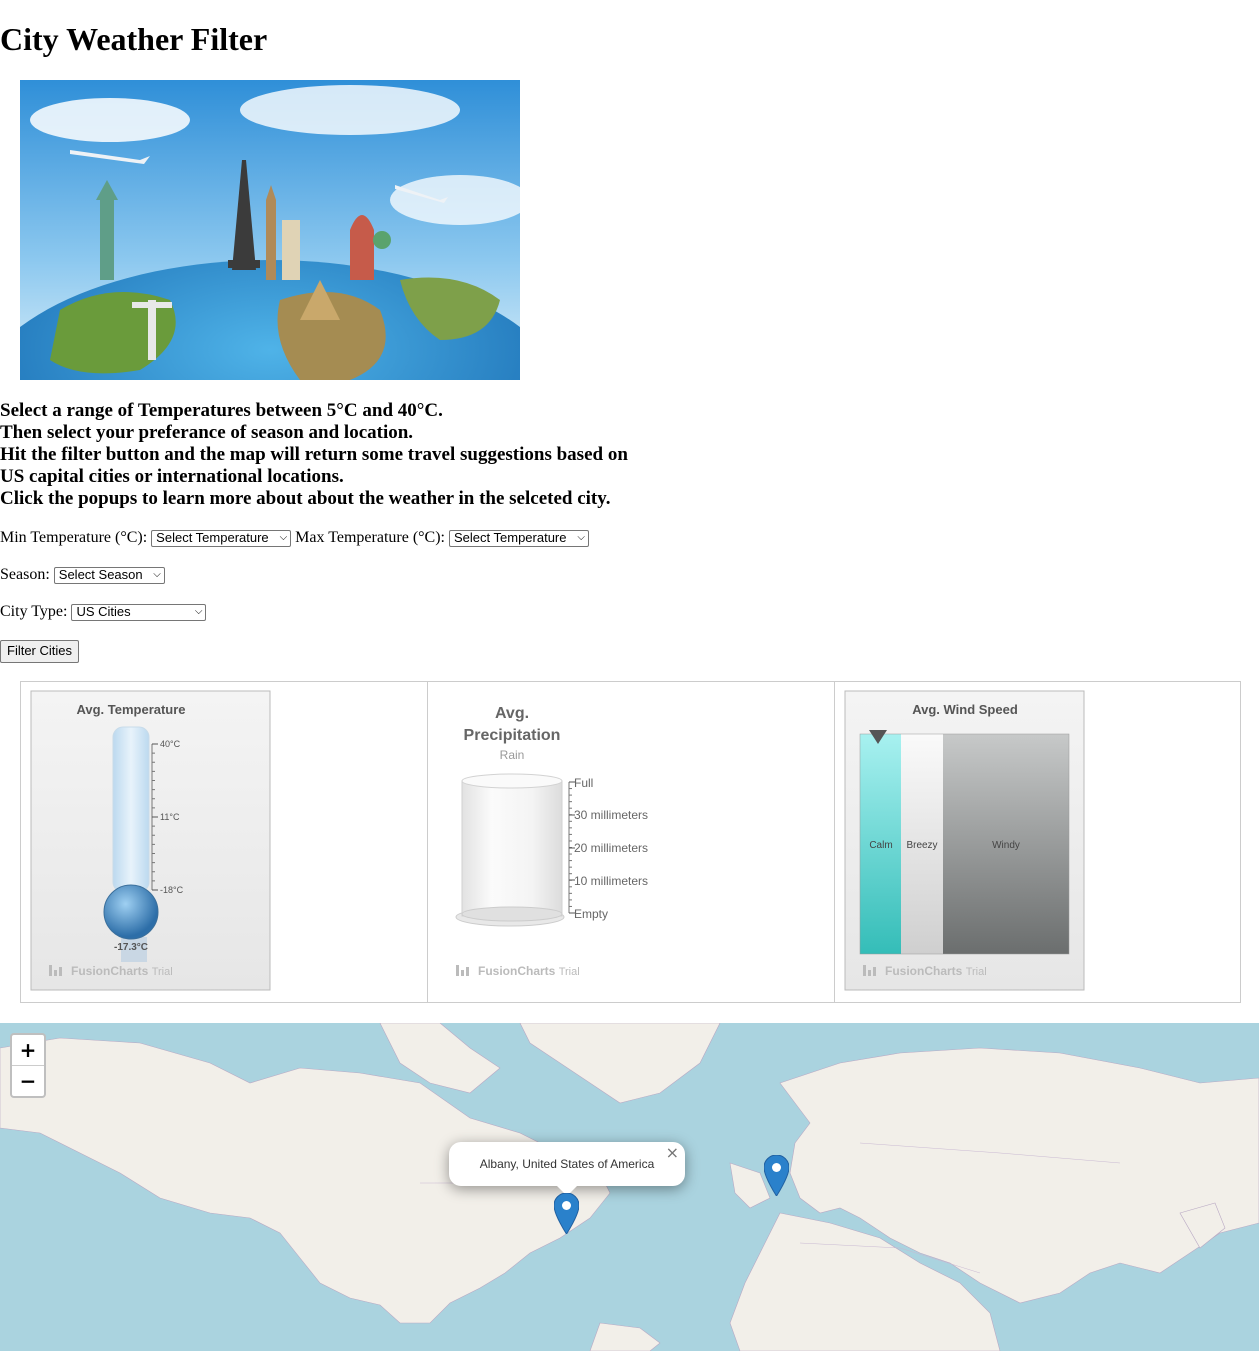  Describe the element at coordinates (139, 612) in the screenshot. I see `city-type-select: US Cities ⌵` at that location.